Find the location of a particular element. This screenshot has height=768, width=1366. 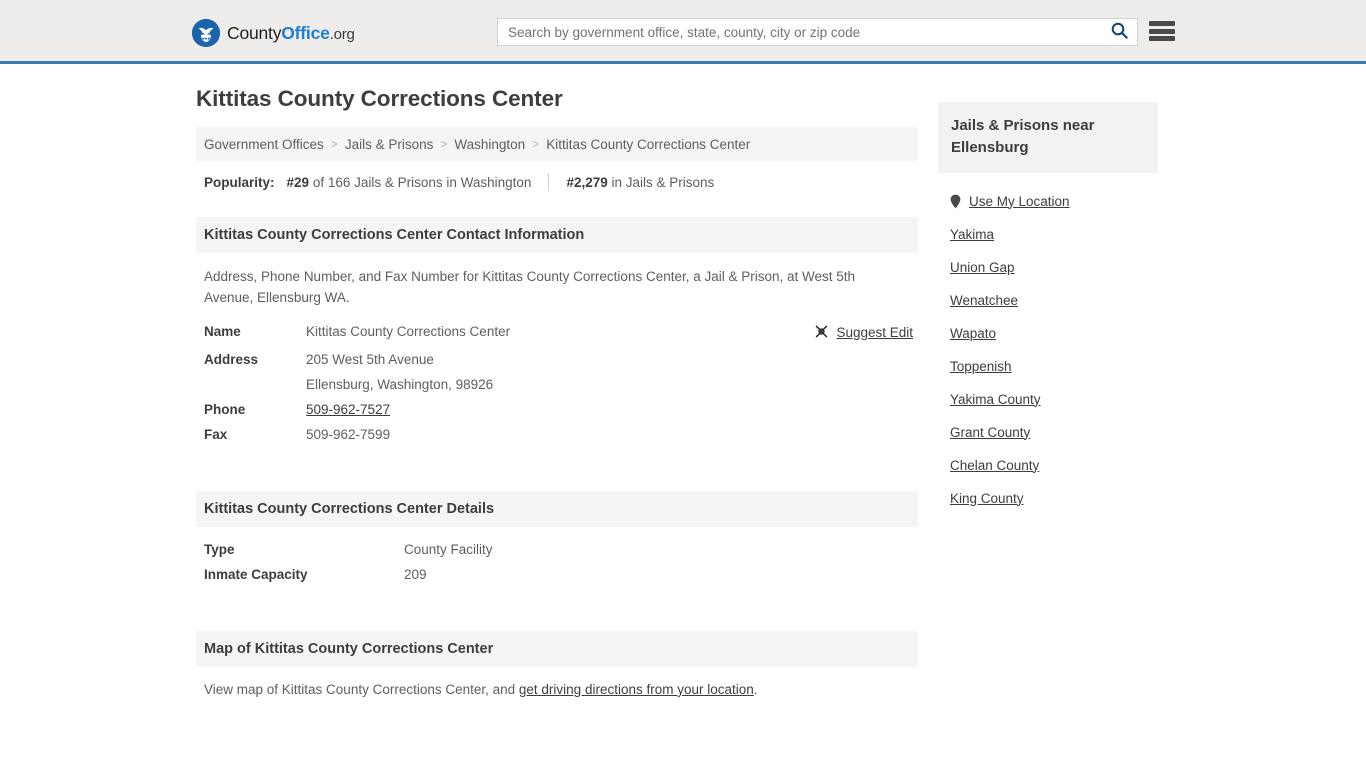

table-row: Phone 509-962-7527 is located at coordinates (557, 409).